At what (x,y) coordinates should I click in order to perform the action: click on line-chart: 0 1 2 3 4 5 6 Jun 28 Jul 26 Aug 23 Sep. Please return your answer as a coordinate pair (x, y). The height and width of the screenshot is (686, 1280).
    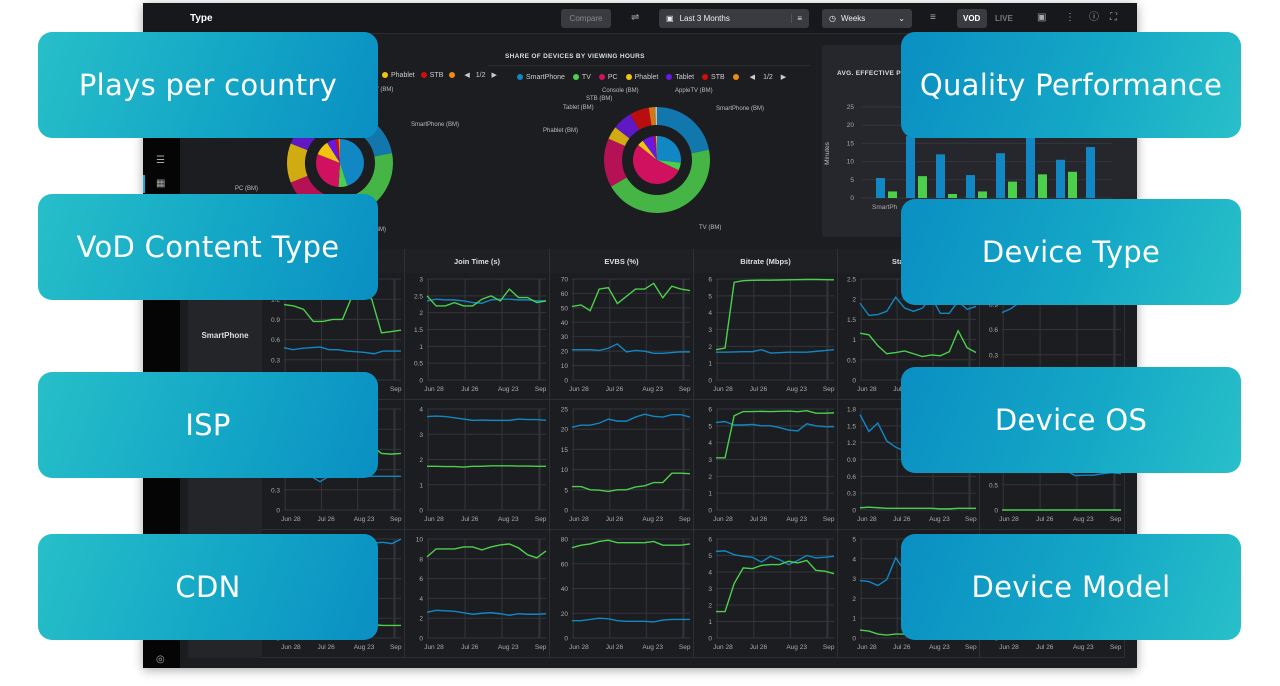
    Looking at the image, I should click on (771, 594).